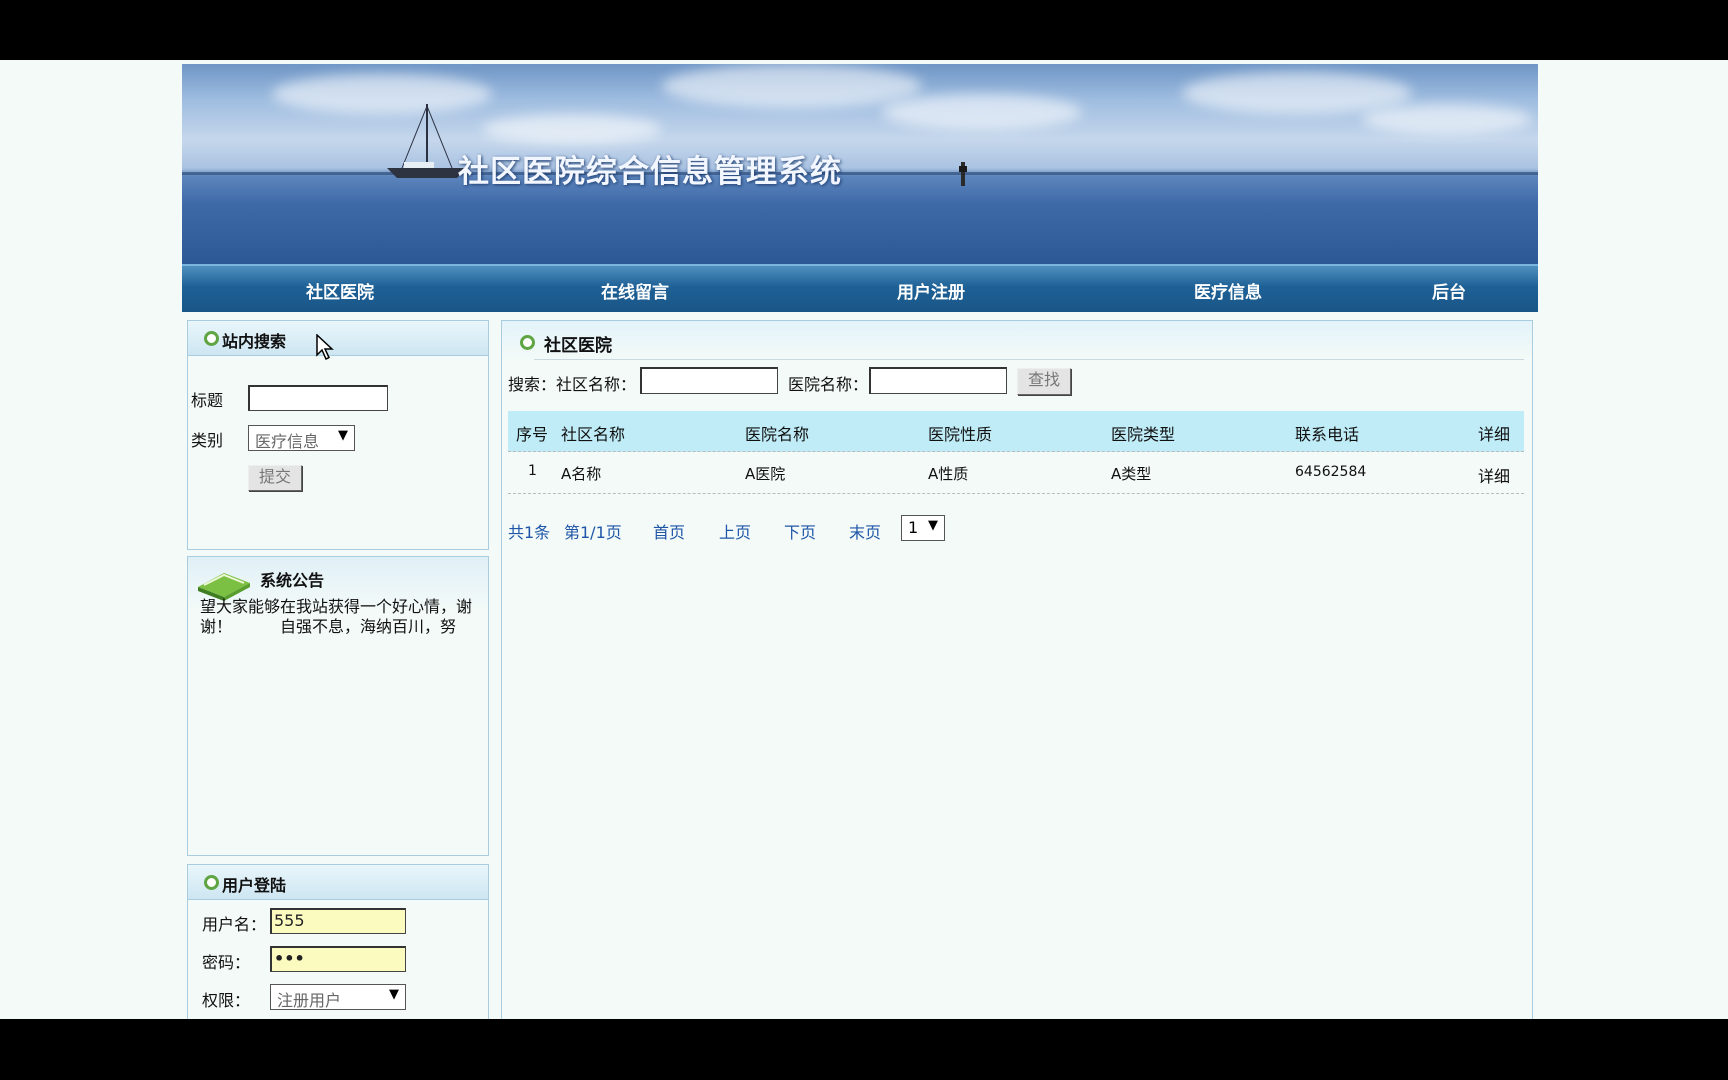 The image size is (1728, 1080). What do you see at coordinates (234, 924) in the screenshot?
I see `username-label: 用户名：` at bounding box center [234, 924].